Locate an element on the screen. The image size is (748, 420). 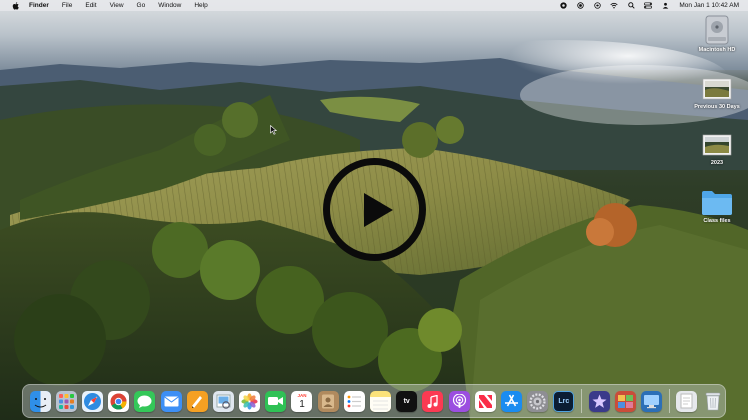
messages-icon is located at coordinates (145, 401).